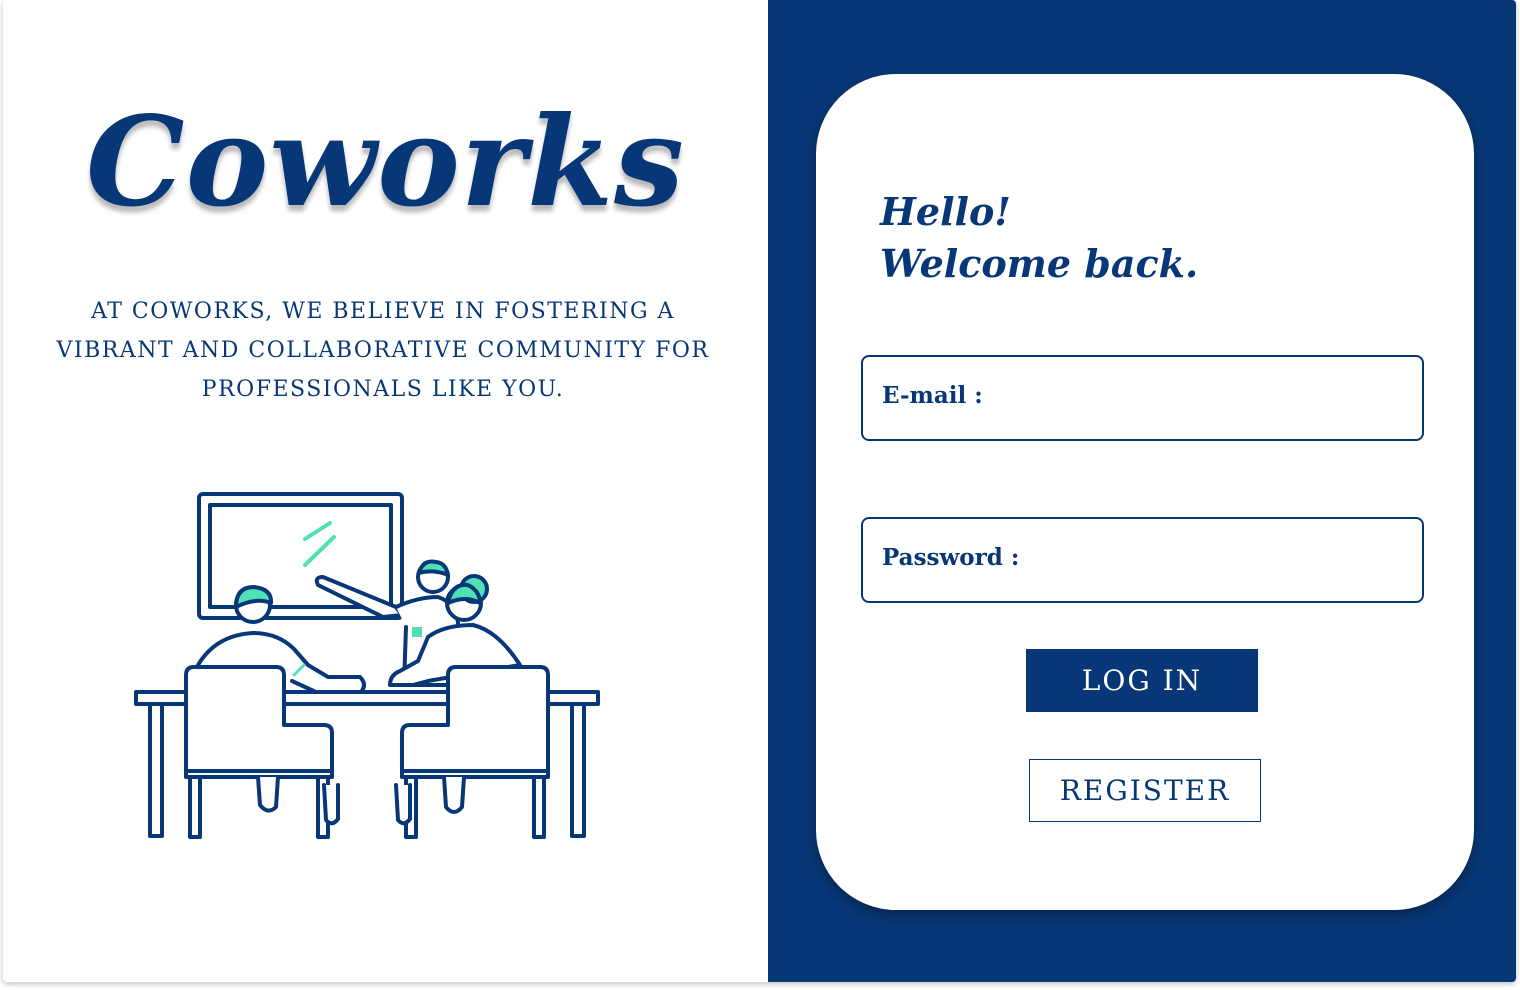 This screenshot has height=990, width=1520. I want to click on login-button: LOG IN, so click(1142, 680).